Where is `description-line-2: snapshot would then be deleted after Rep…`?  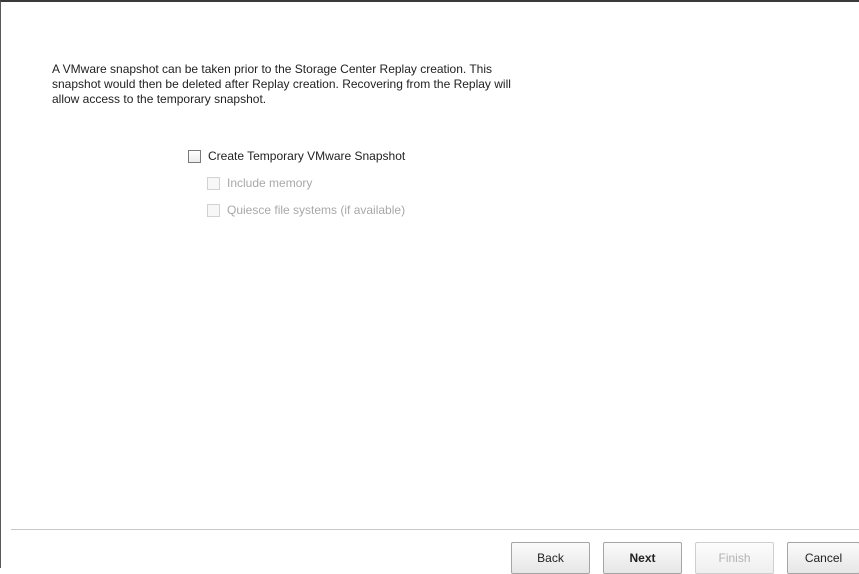
description-line-2: snapshot would then be deleted after Rep… is located at coordinates (281, 84).